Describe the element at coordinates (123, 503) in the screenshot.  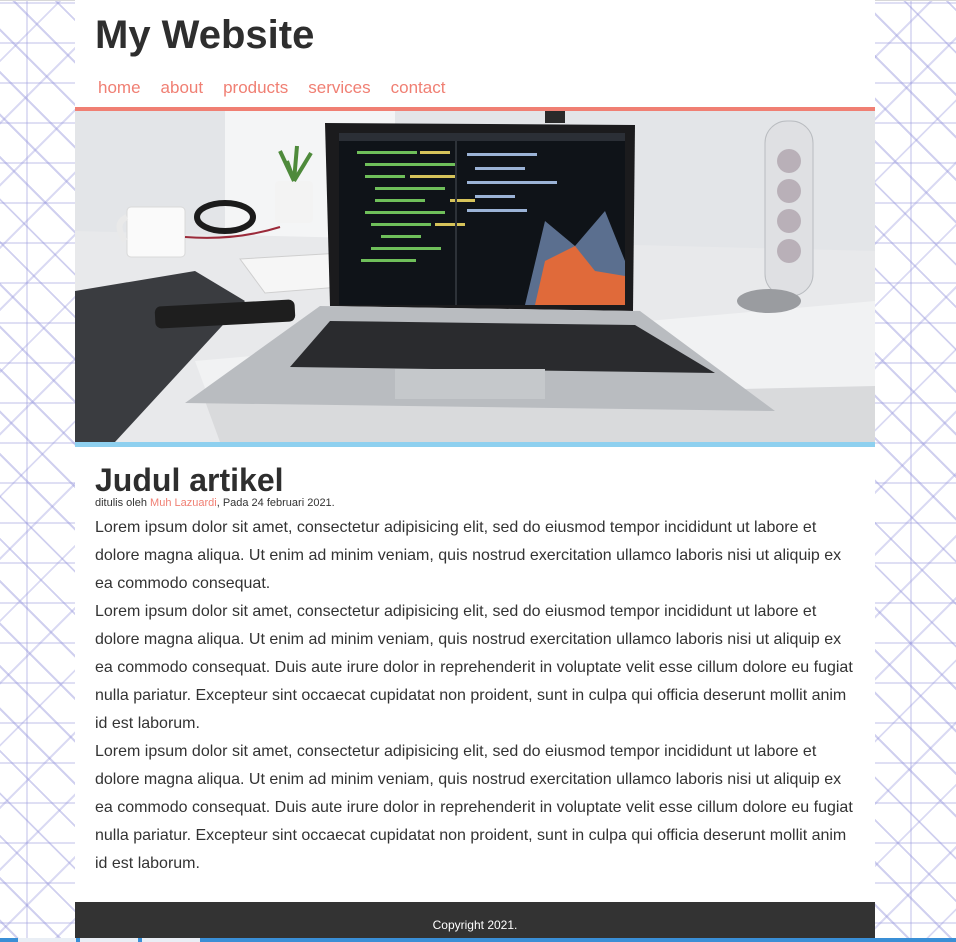
I see `article-meta-prefix: ditulis oleh` at that location.